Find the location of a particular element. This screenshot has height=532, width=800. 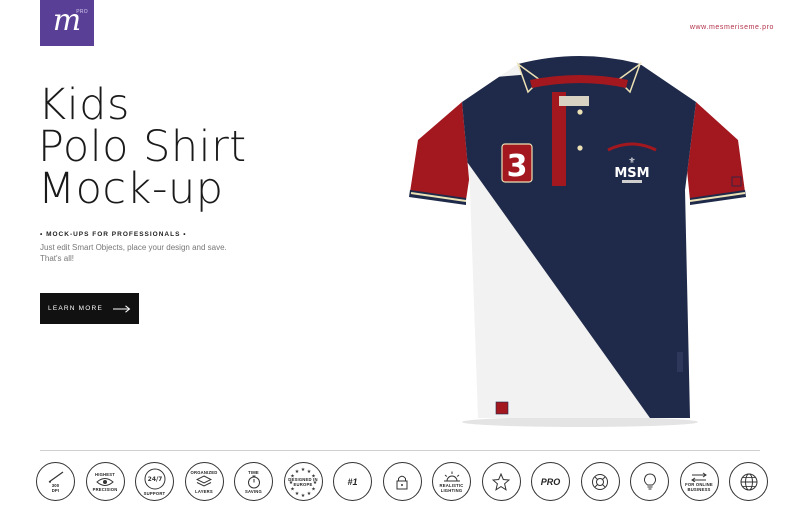

europe-stars-icon: ★ ★★ ★★★ ★★★ ★★★ is located at coordinates (303, 483).